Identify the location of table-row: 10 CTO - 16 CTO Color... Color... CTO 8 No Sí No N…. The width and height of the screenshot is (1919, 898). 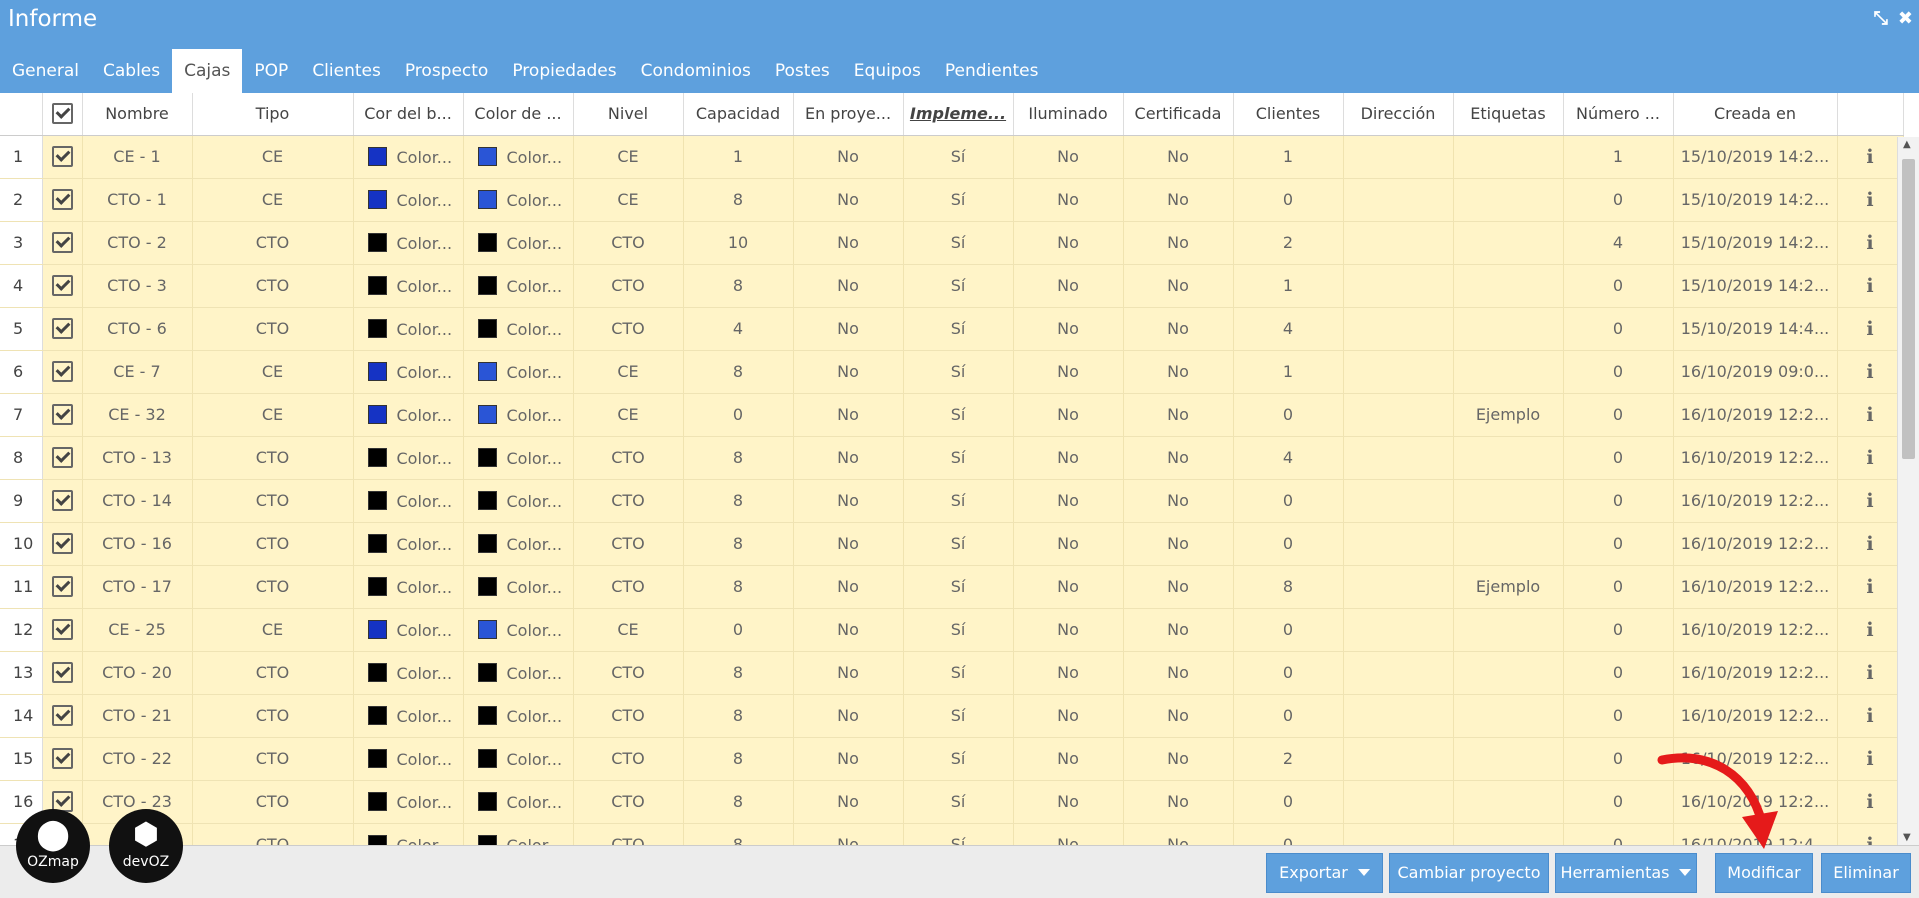
(952, 544).